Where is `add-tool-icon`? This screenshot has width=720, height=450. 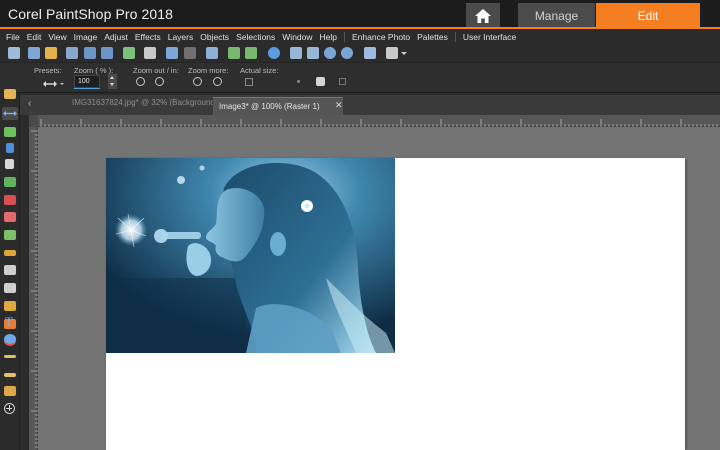 add-tool-icon is located at coordinates (9, 408).